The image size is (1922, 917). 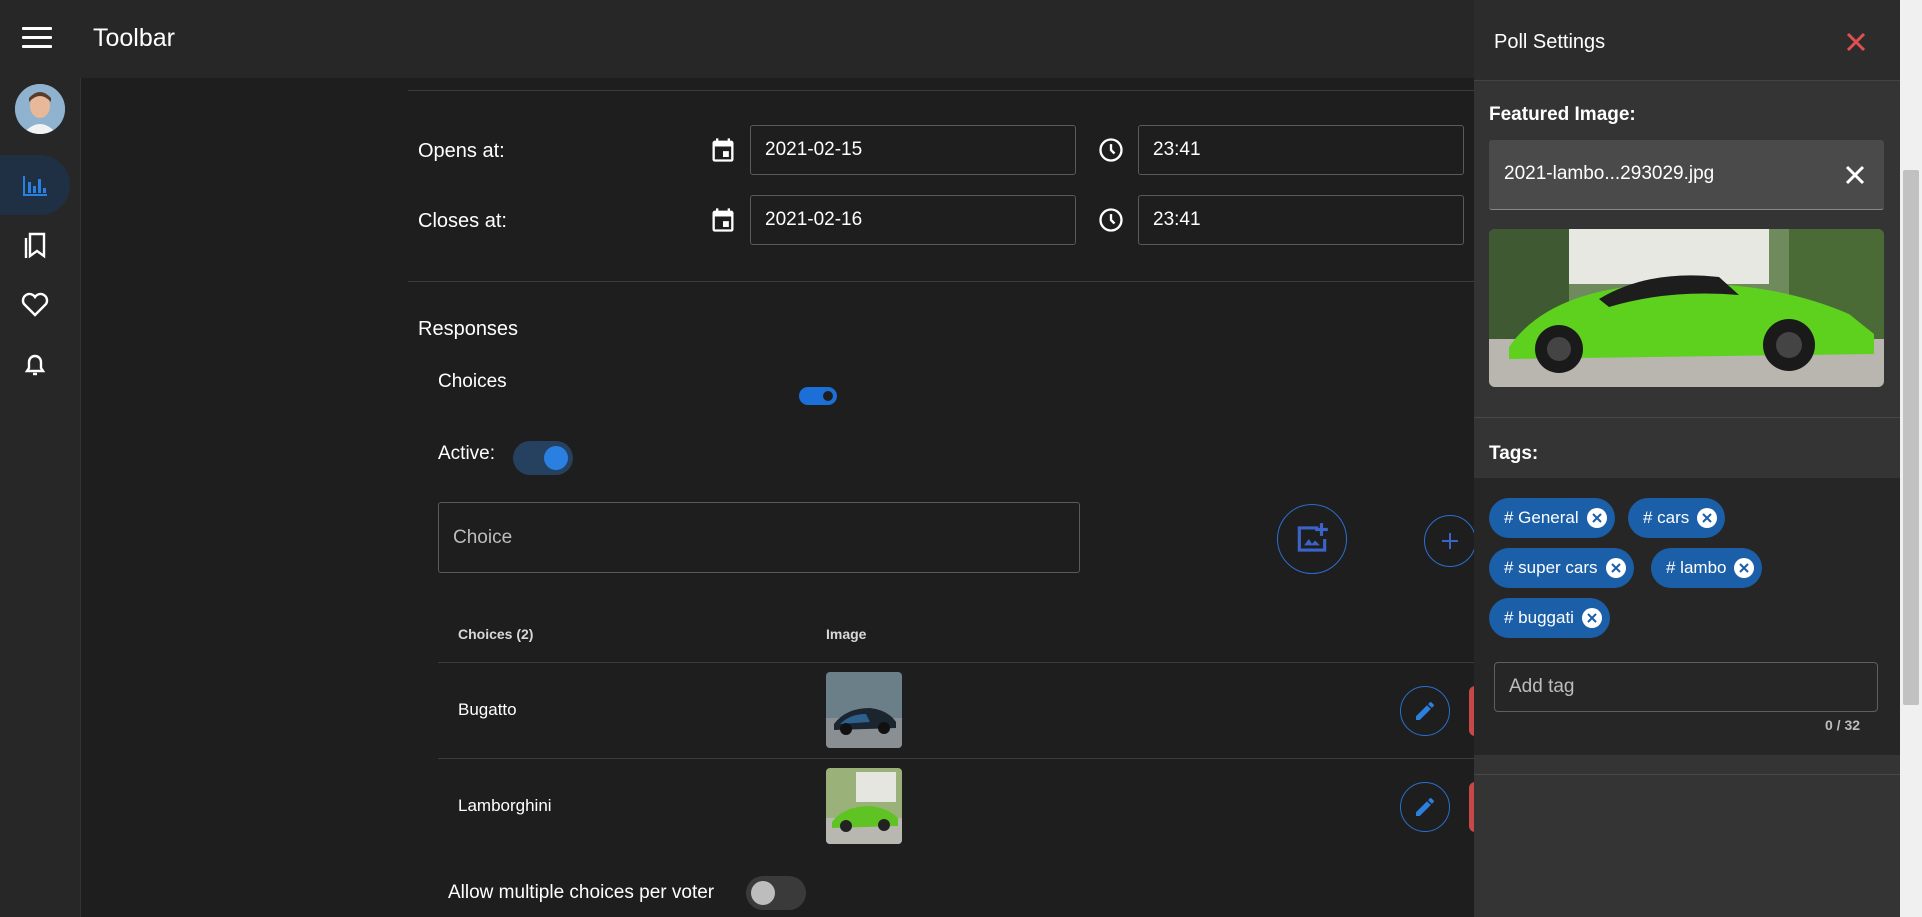 I want to click on tags-label: Tags:, so click(x=1514, y=453).